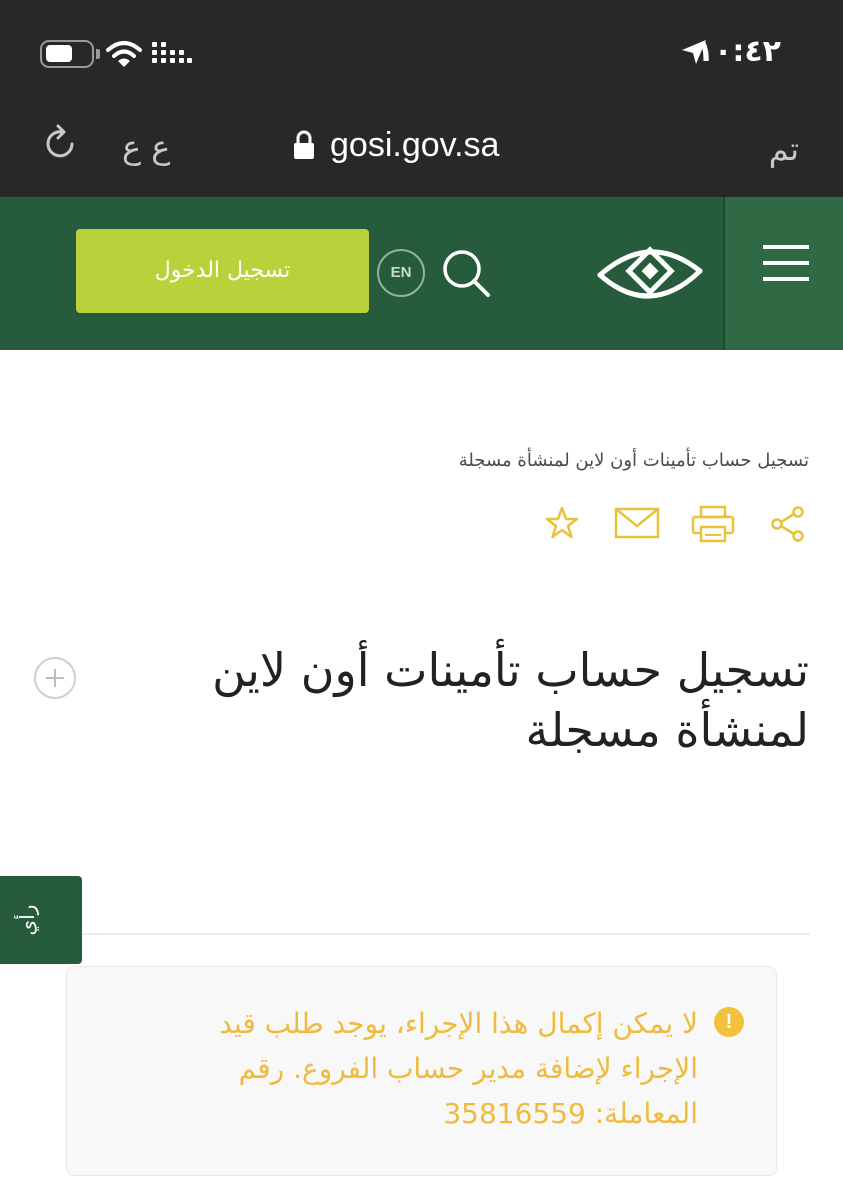  Describe the element at coordinates (510, 700) in the screenshot. I see `page-title: تسجيل حساب تأمينات أون لاين لمنشأة مسجلة` at that location.